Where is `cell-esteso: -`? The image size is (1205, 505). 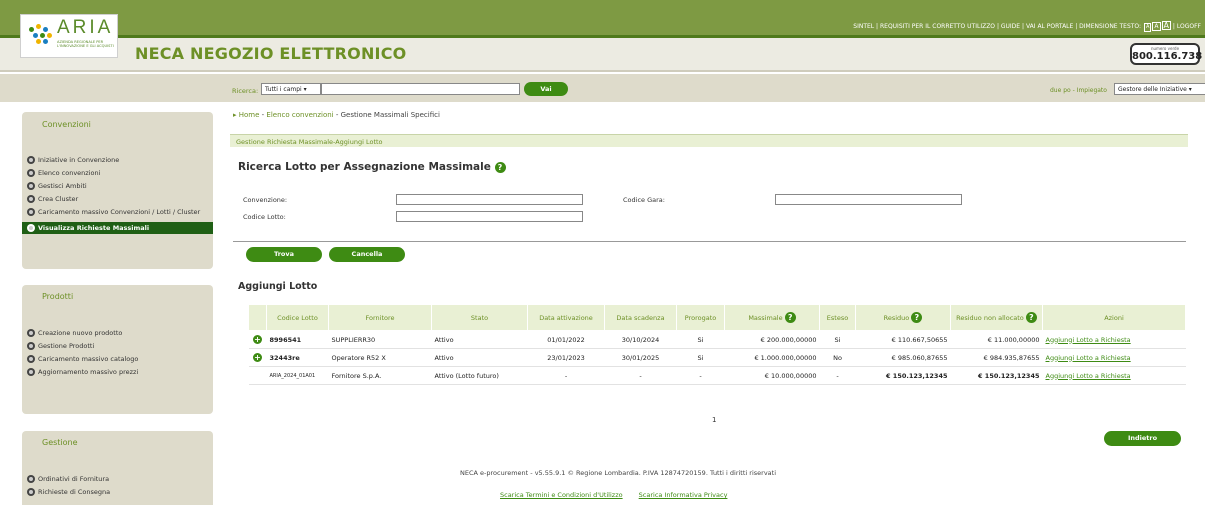
cell-esteso: - is located at coordinates (837, 375).